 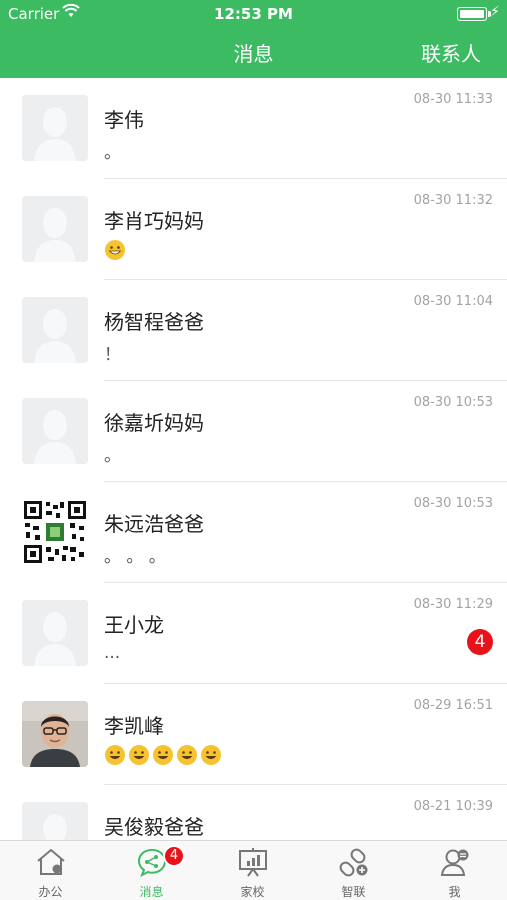 I want to click on conversation-row: 吴俊毅爸爸 08-21 10:39, so click(x=253, y=812).